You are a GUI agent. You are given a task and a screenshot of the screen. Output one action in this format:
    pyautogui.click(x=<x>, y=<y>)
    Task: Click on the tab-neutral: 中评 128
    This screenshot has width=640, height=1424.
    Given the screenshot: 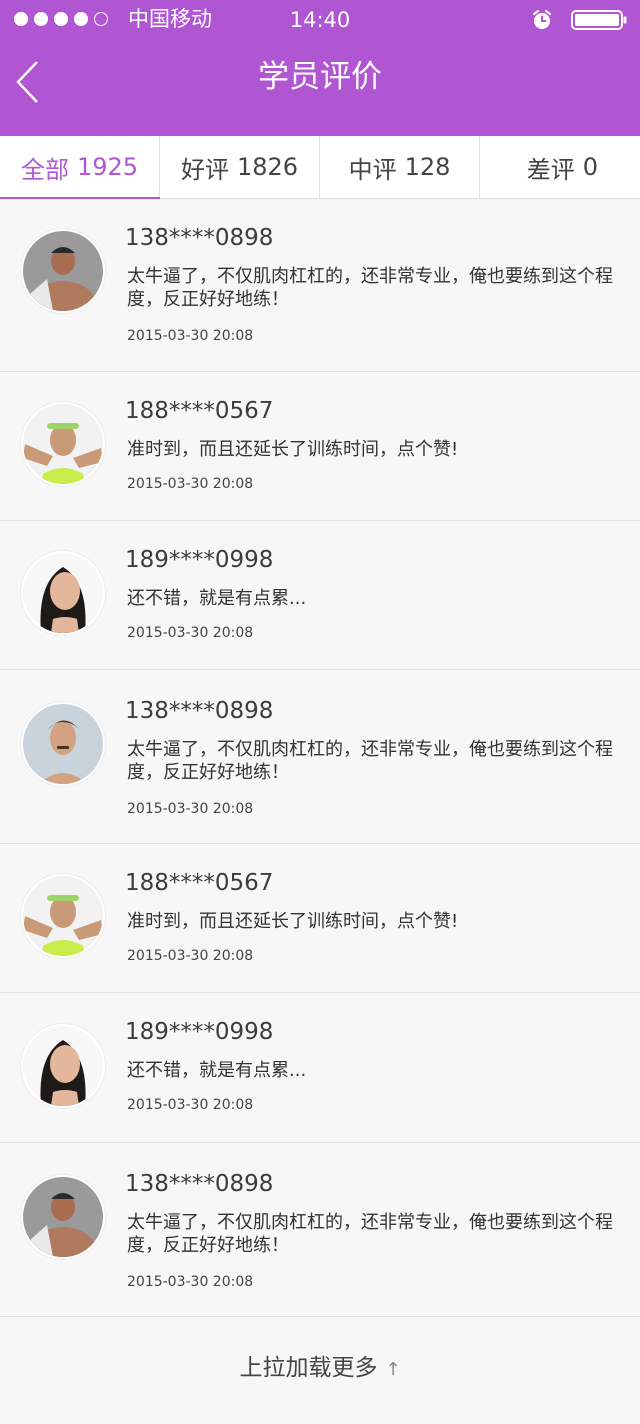 What is the action you would take?
    pyautogui.click(x=400, y=167)
    